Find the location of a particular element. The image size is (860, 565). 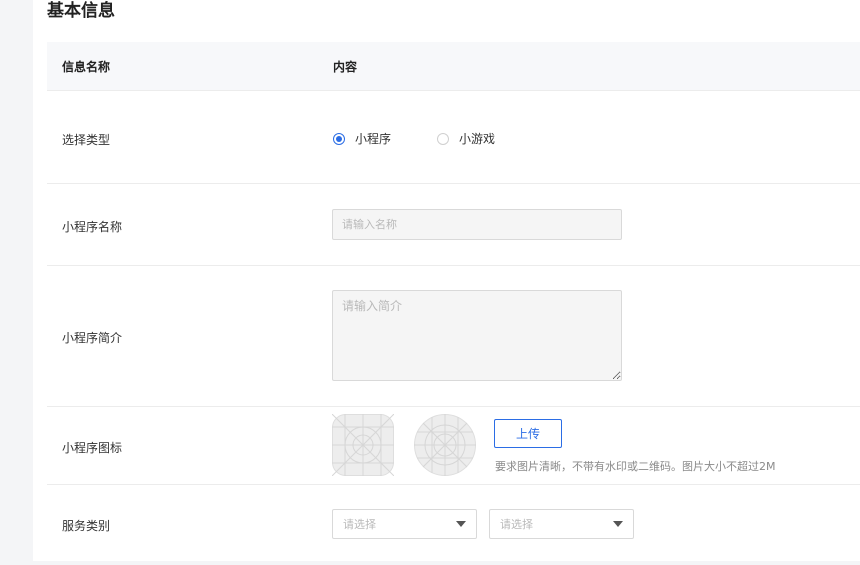

upload-hint: 要求图片清晰，不带有水印或二维码。图片大小不超过2M is located at coordinates (635, 466).